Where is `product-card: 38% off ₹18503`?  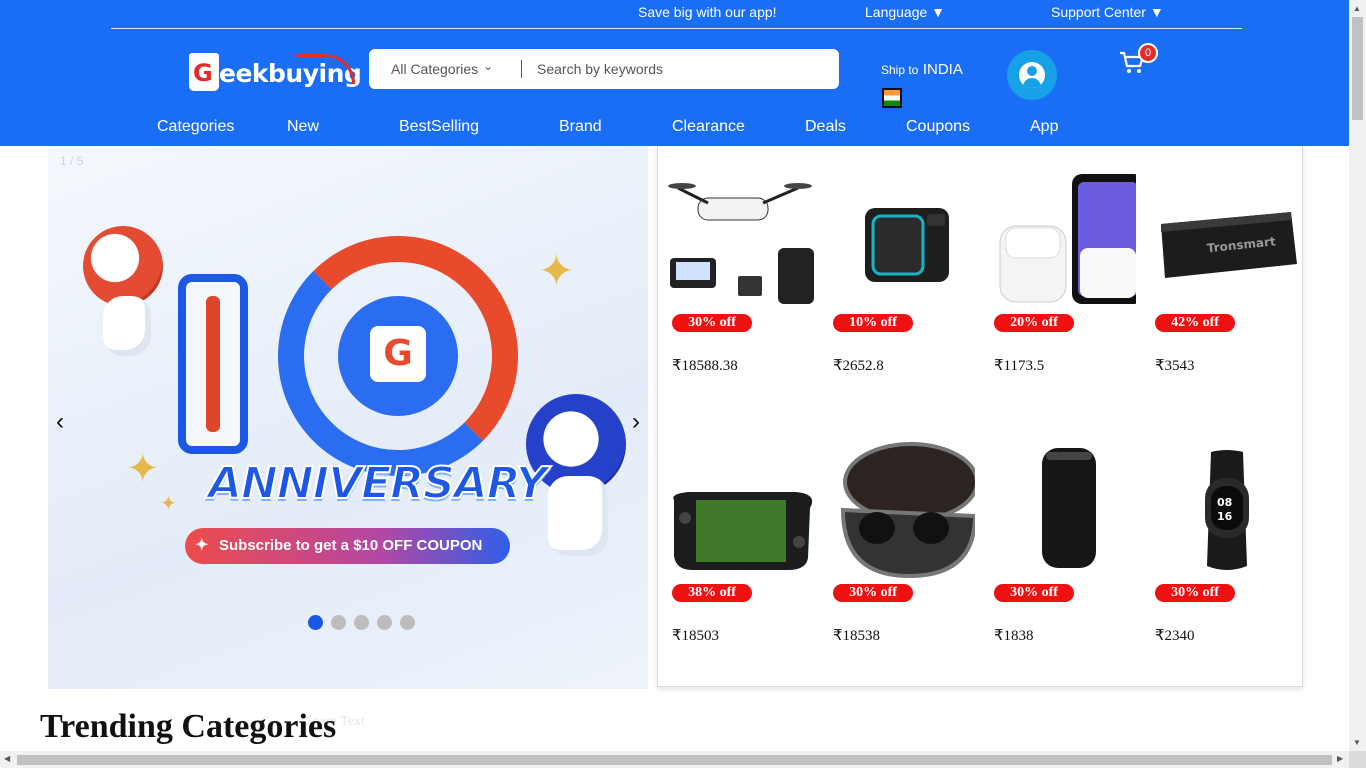 product-card: 38% off ₹18503 is located at coordinates (739, 536).